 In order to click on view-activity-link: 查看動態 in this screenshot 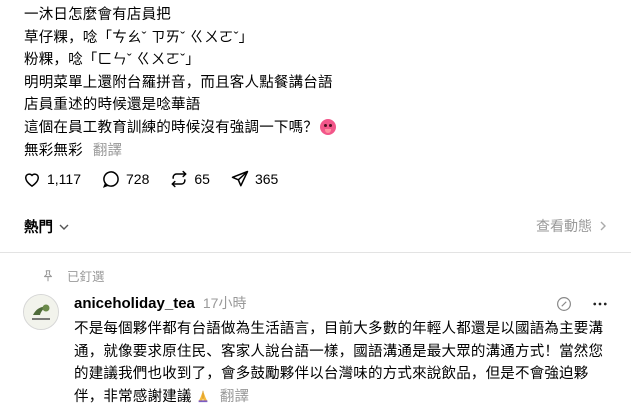, I will do `click(572, 226)`.